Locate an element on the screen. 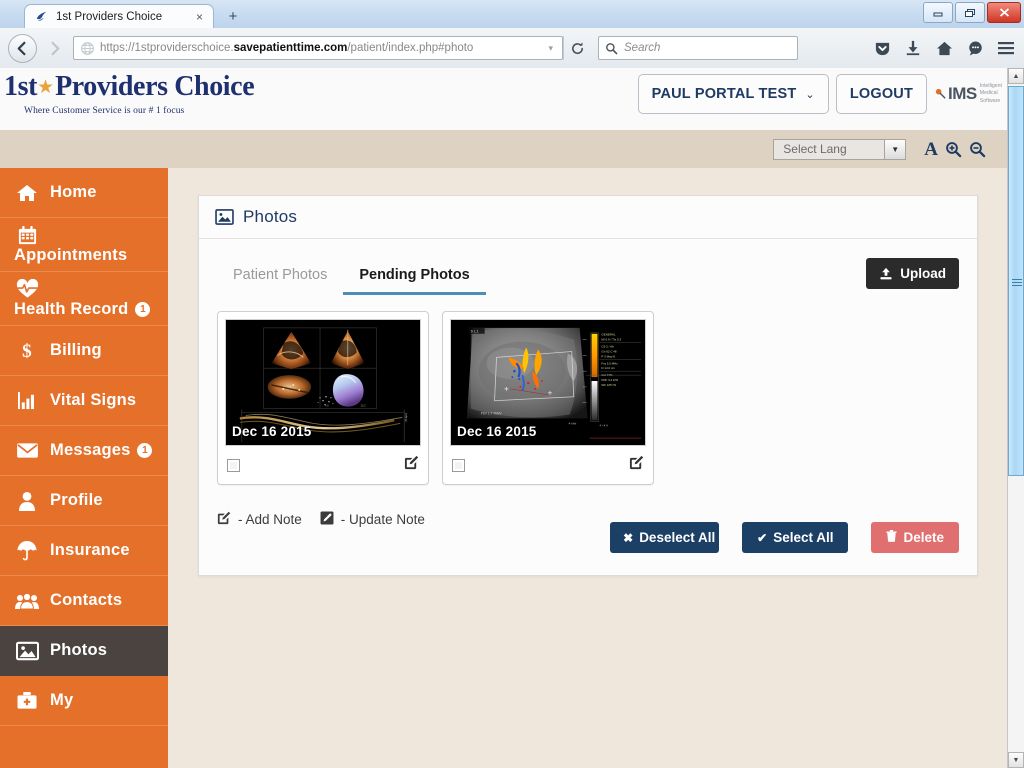 The image size is (1024, 768). arrow-left-icon is located at coordinates (21, 48).